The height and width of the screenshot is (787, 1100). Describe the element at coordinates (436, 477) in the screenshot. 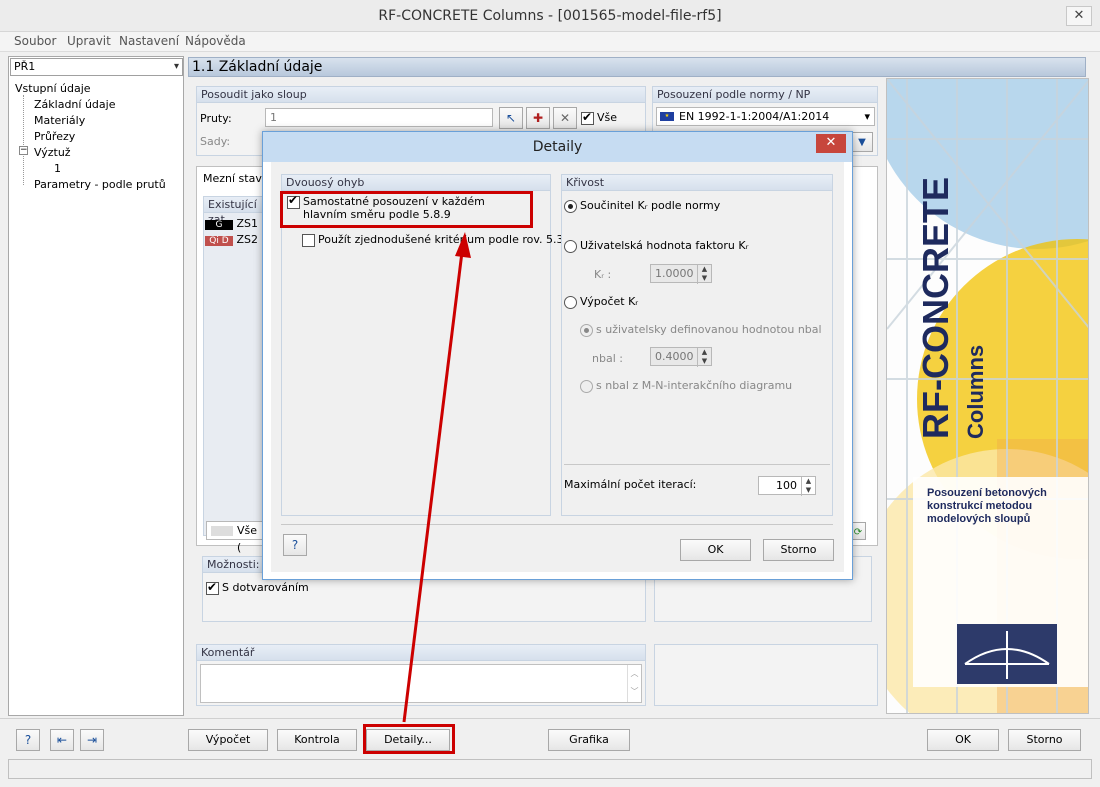

I see `annotation-arrow` at that location.